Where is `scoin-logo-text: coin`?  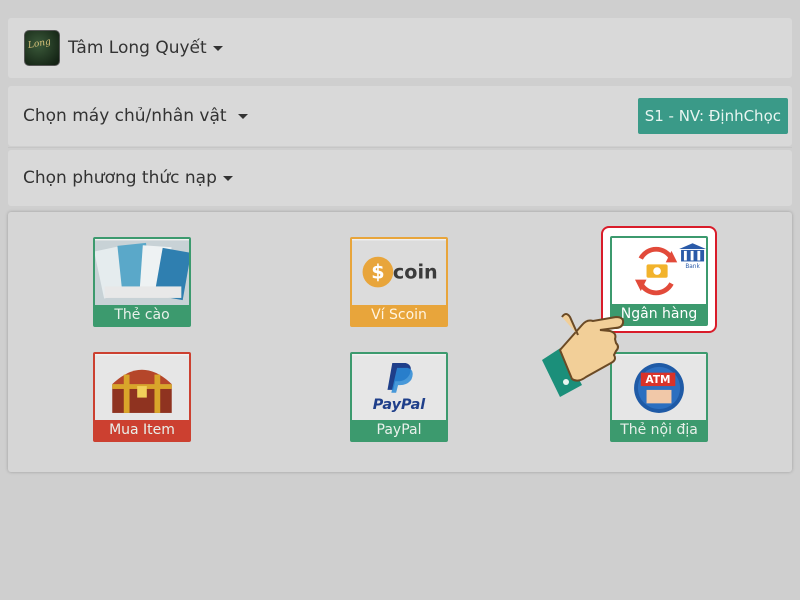 scoin-logo-text: coin is located at coordinates (415, 272).